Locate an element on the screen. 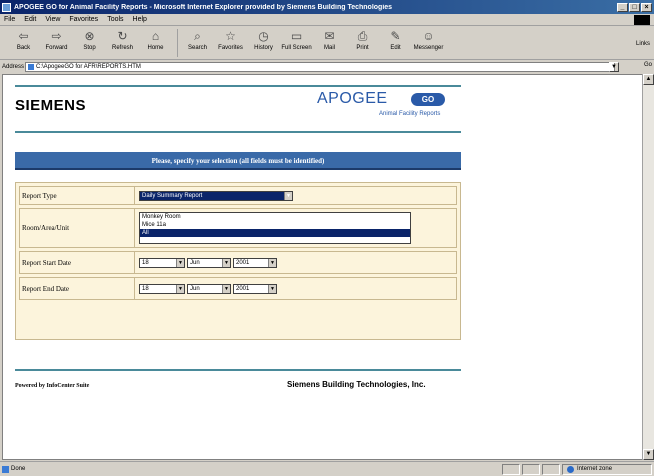  room-listbox: Monkey Room Mice 11a All is located at coordinates (275, 228).